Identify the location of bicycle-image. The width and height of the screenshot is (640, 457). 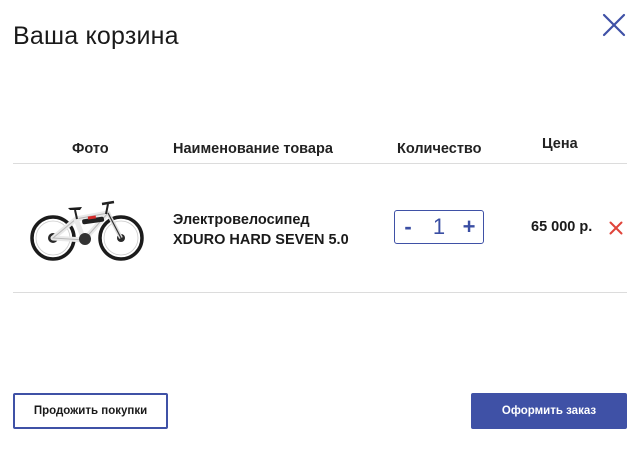
(87, 228).